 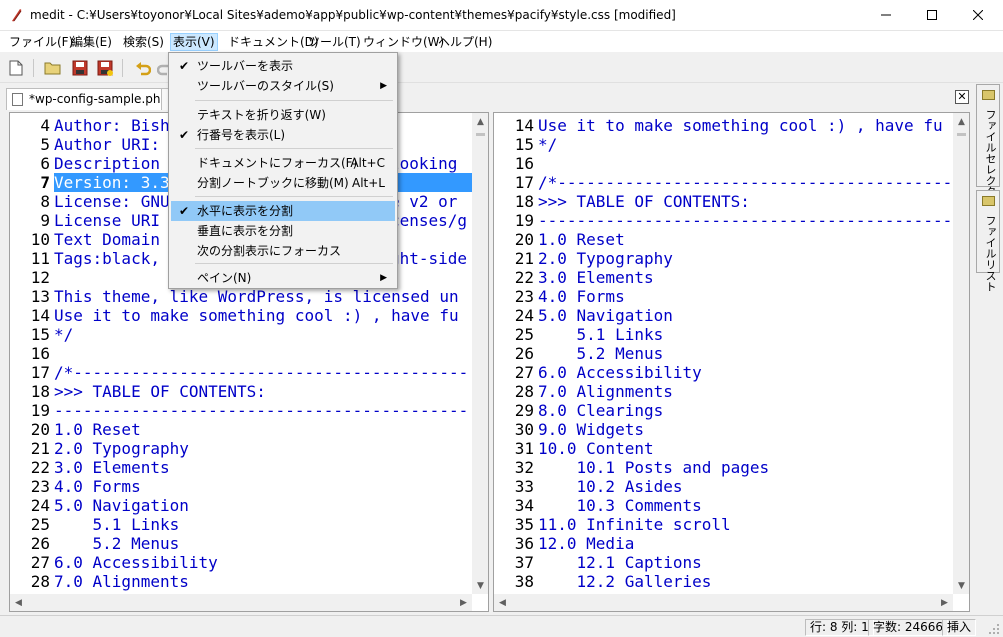 What do you see at coordinates (564, 543) in the screenshot?
I see `code-line: 36 12.0 Media` at bounding box center [564, 543].